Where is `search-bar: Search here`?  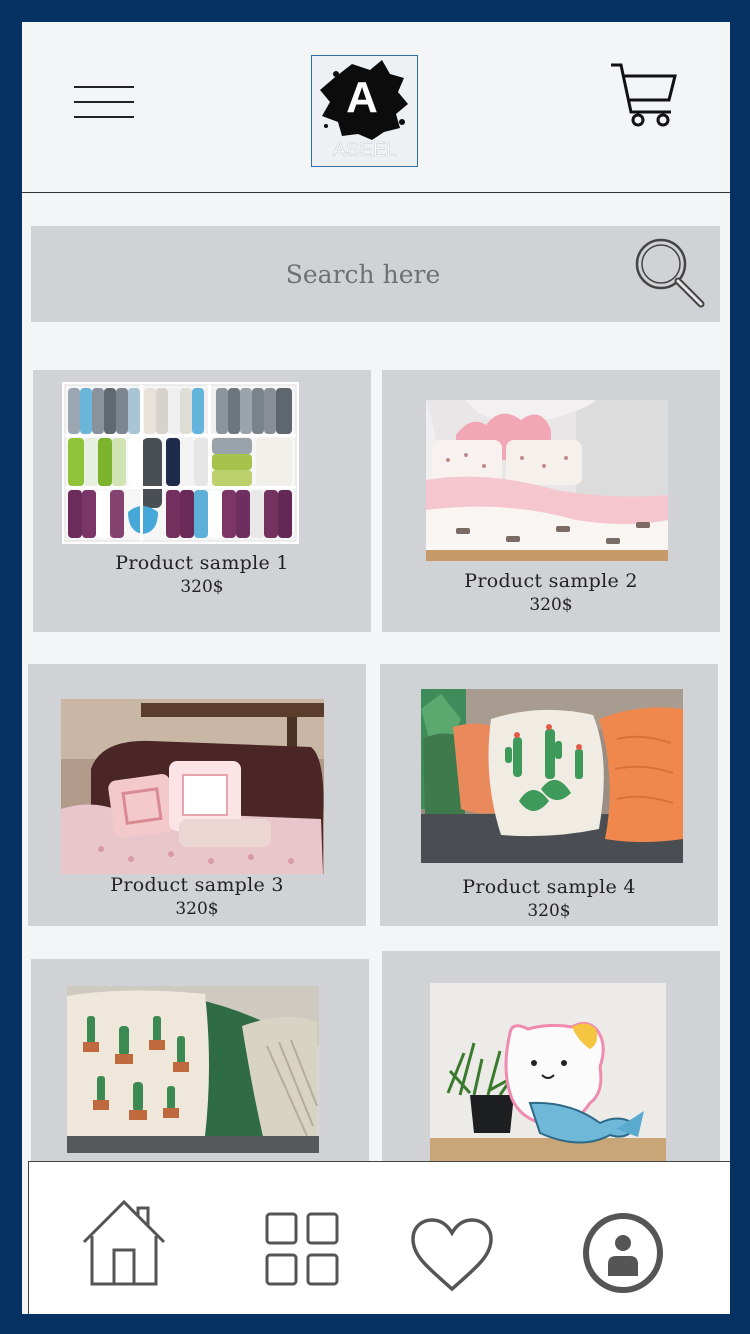 search-bar: Search here is located at coordinates (375, 274).